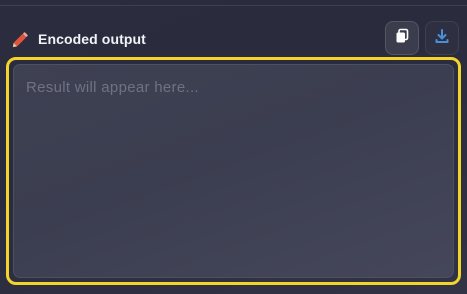 Image resolution: width=467 pixels, height=294 pixels. I want to click on download-icon, so click(442, 38).